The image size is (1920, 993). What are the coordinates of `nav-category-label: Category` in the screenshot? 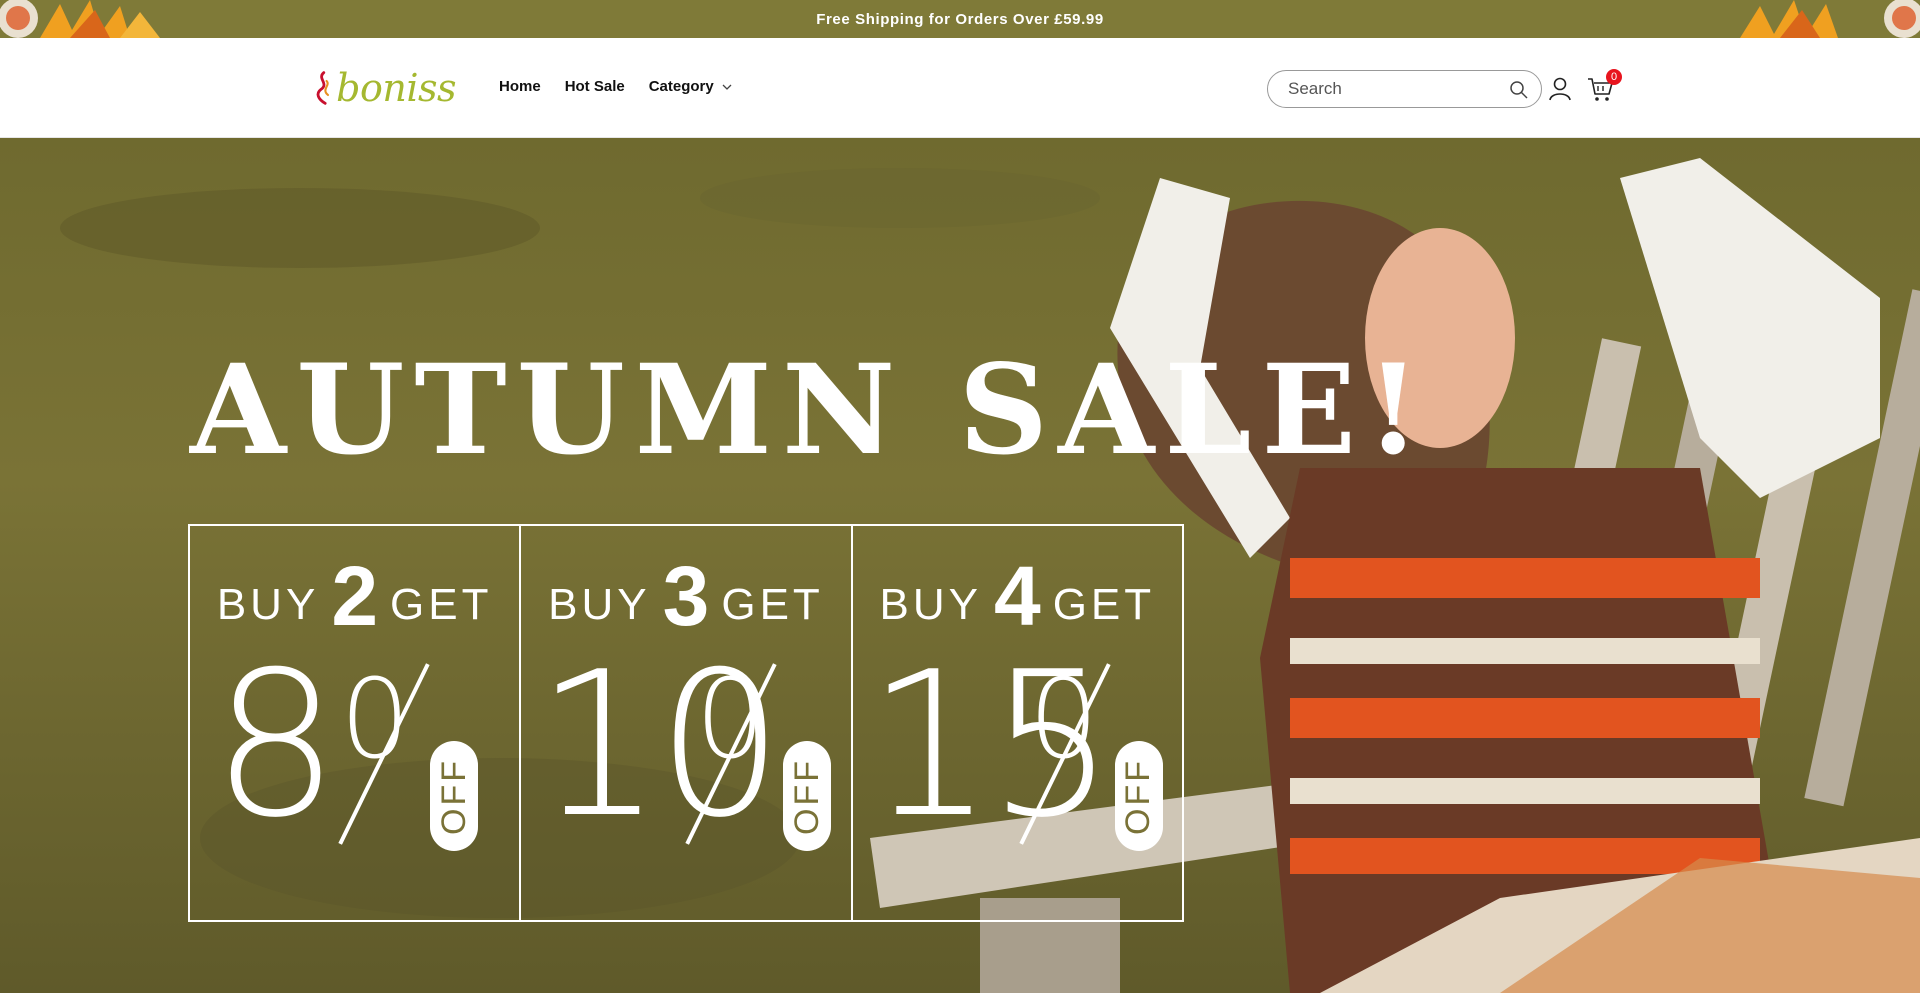 It's located at (681, 86).